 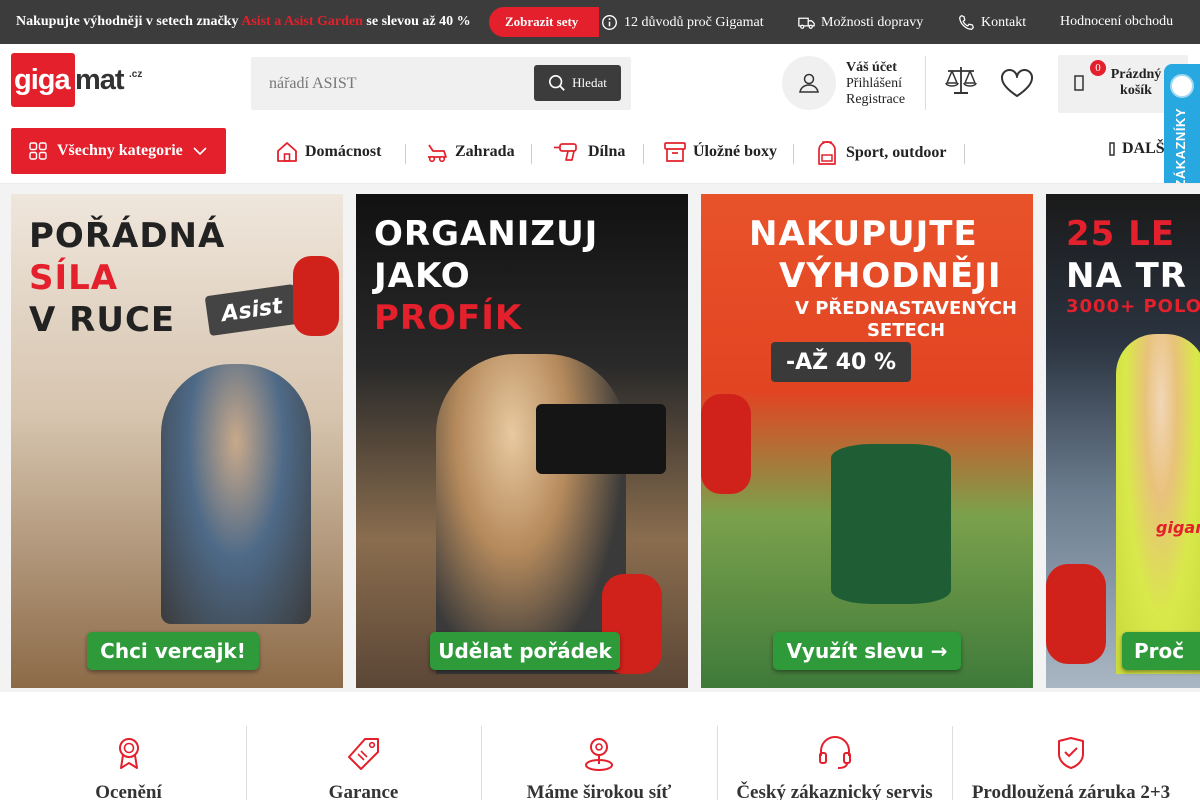 What do you see at coordinates (827, 153) in the screenshot?
I see `backpack-icon` at bounding box center [827, 153].